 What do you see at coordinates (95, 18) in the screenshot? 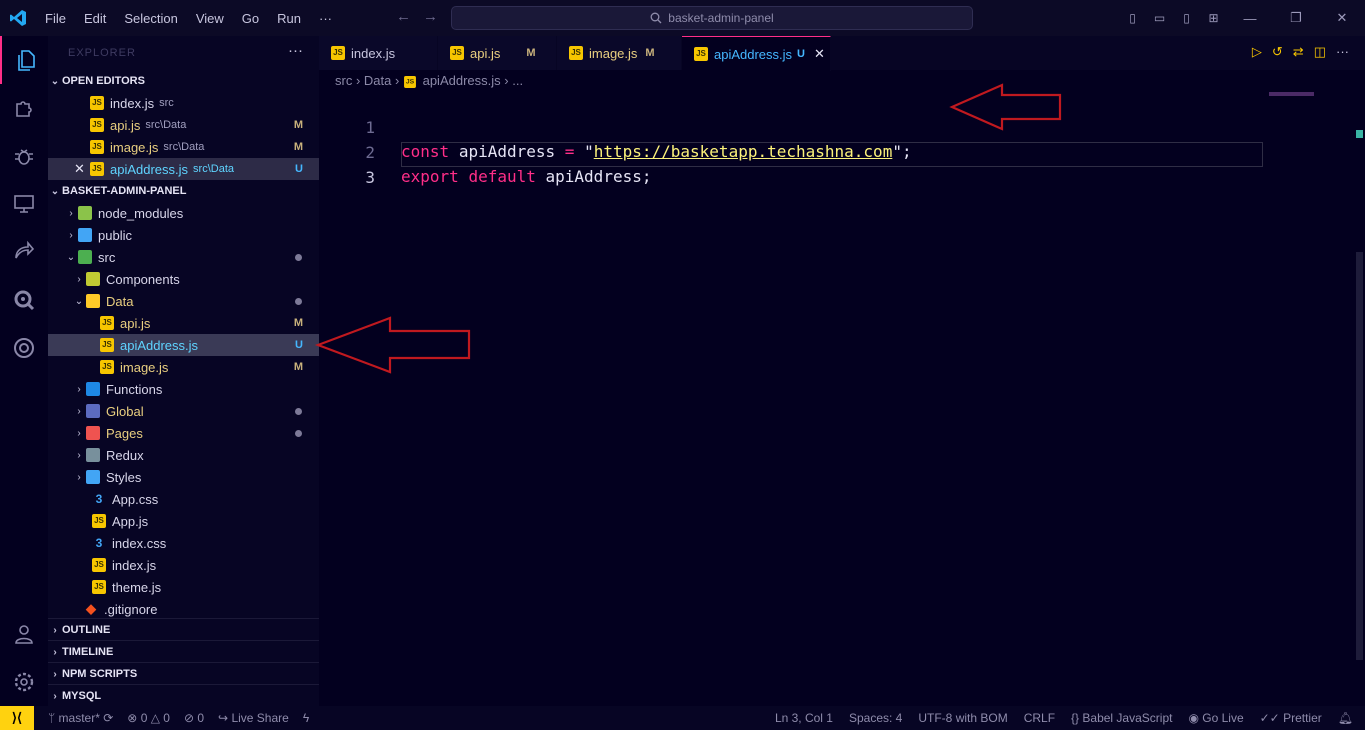
I see `menu-edit: Edit` at bounding box center [95, 18].